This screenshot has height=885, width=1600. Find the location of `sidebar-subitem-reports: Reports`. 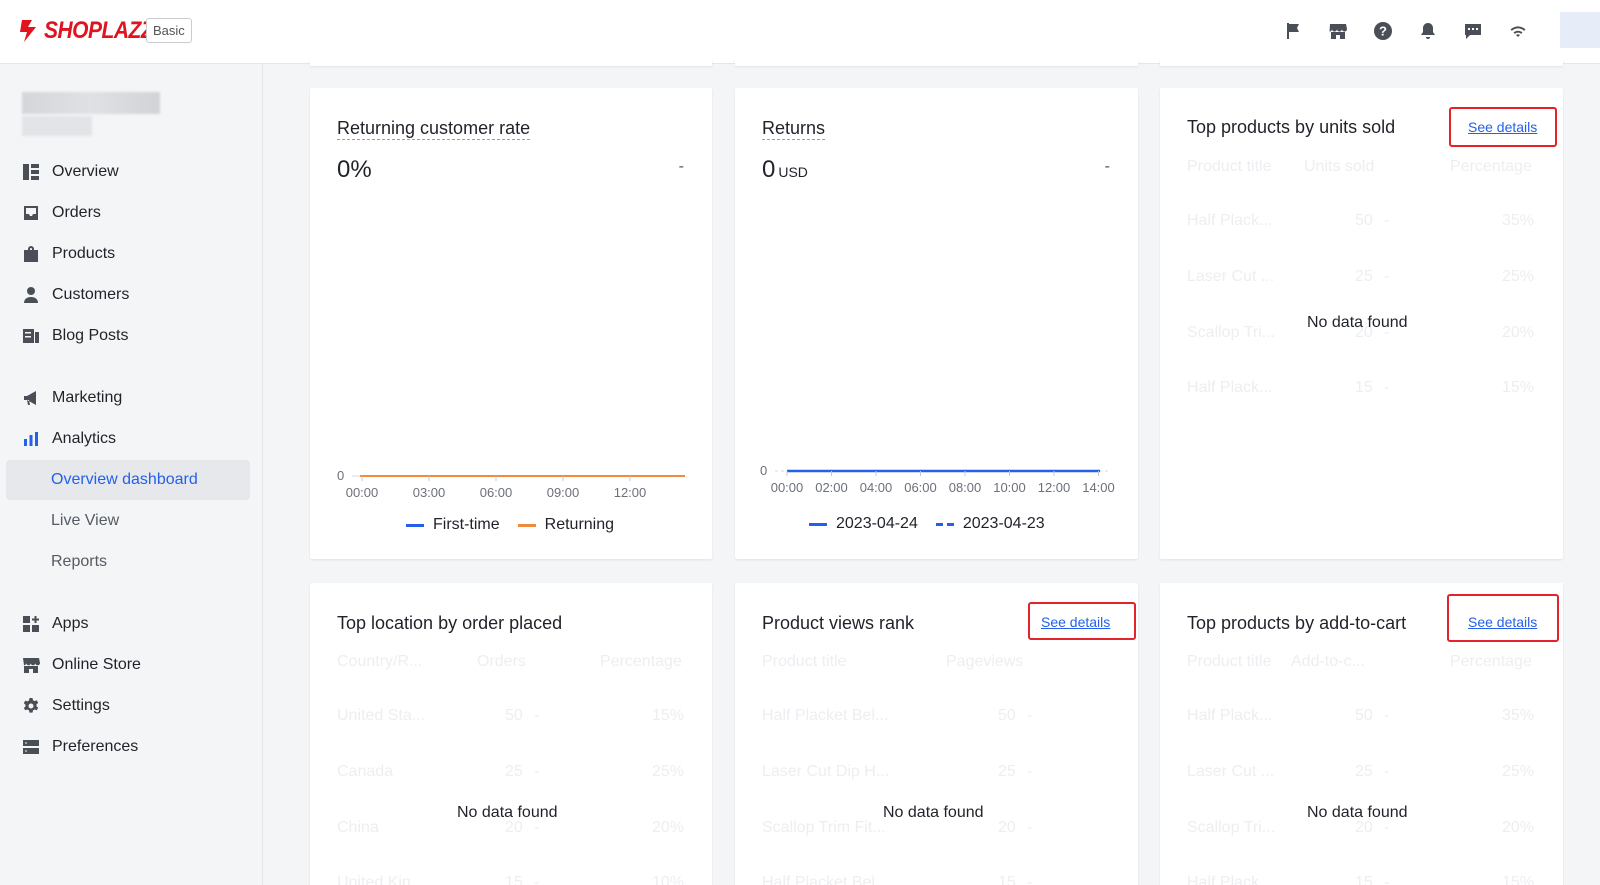

sidebar-subitem-reports: Reports is located at coordinates (128, 562).